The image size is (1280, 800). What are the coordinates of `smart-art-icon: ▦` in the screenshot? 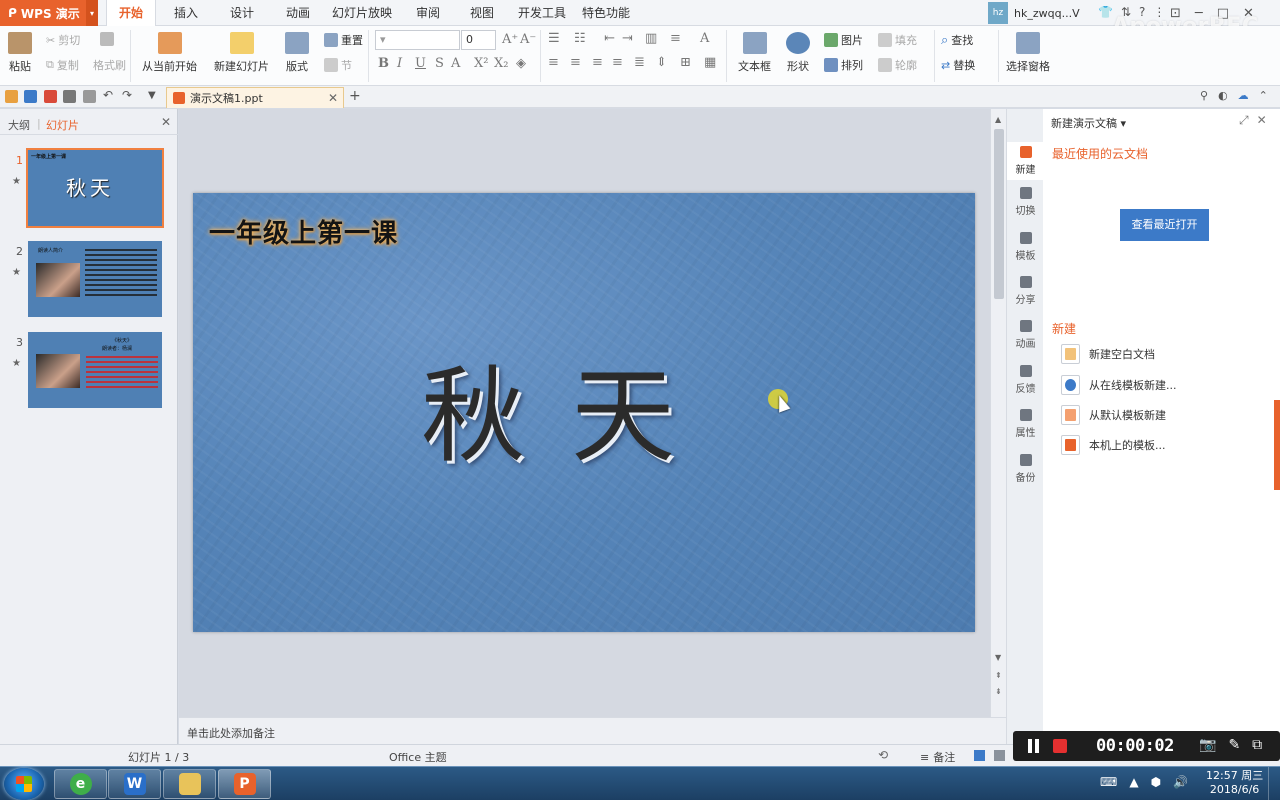 It's located at (710, 62).